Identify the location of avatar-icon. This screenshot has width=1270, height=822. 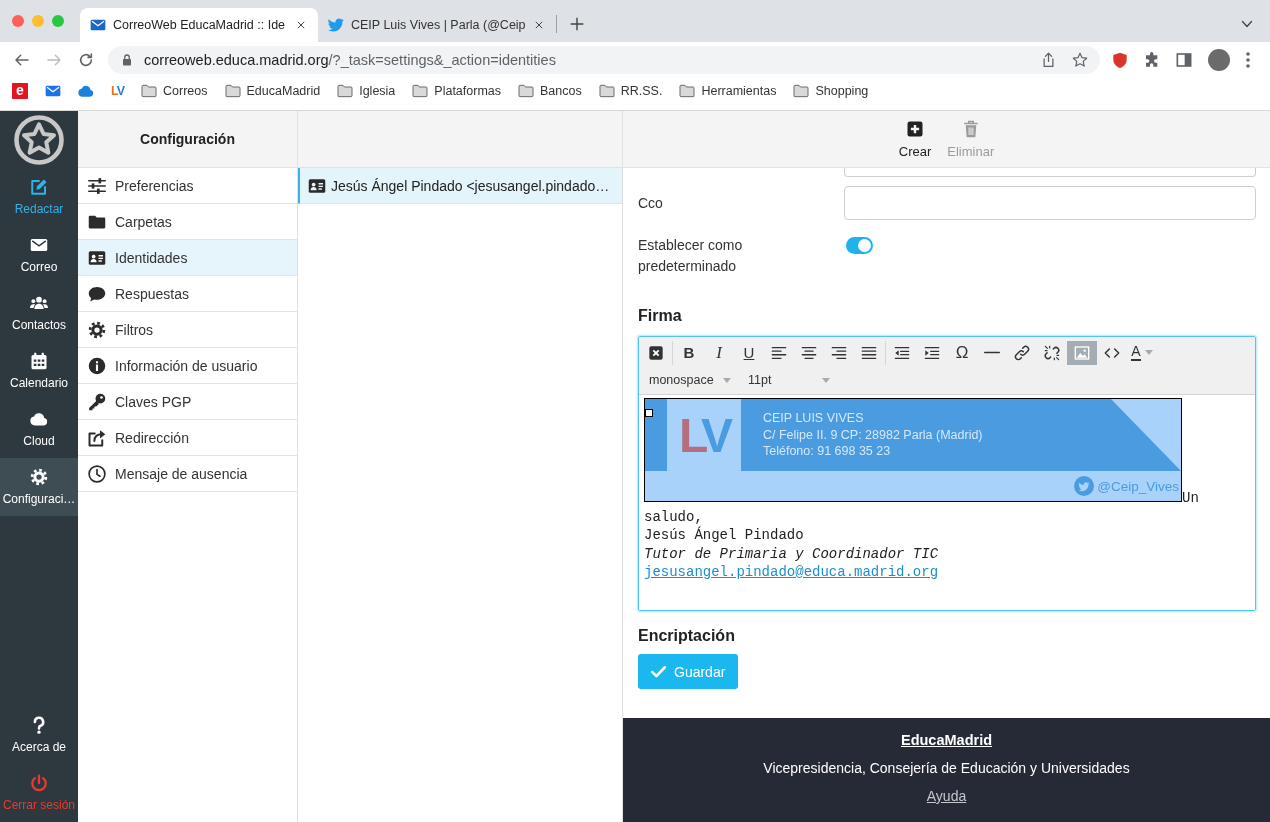
(1219, 59).